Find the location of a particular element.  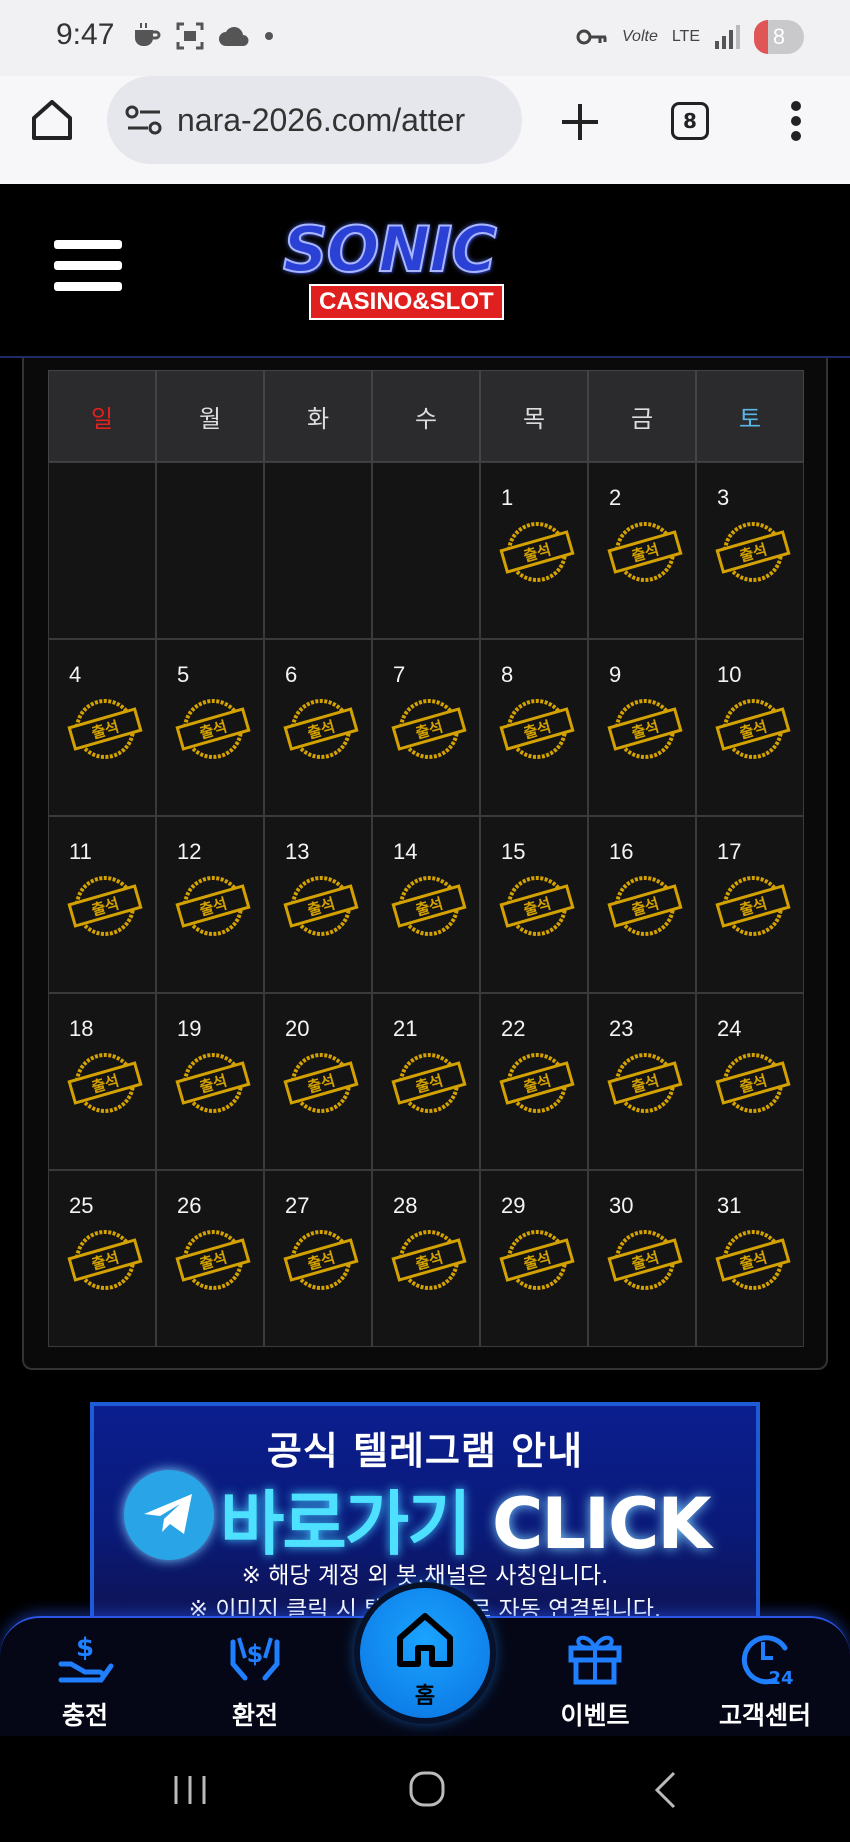

calendar-day-cell: 26 출석 is located at coordinates (210, 1258).